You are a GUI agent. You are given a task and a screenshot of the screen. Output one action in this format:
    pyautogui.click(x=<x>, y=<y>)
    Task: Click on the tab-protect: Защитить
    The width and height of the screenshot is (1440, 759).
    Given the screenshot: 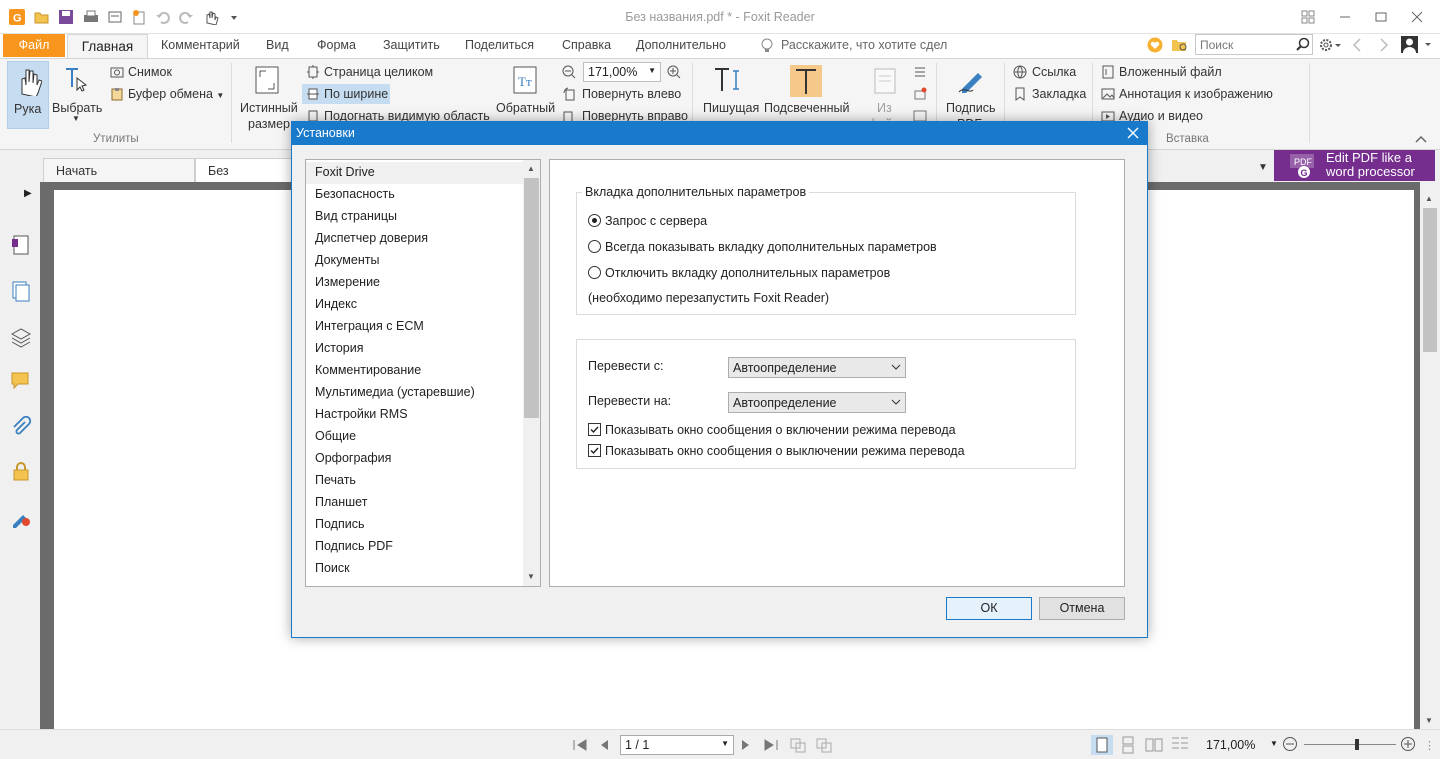 What is the action you would take?
    pyautogui.click(x=411, y=45)
    